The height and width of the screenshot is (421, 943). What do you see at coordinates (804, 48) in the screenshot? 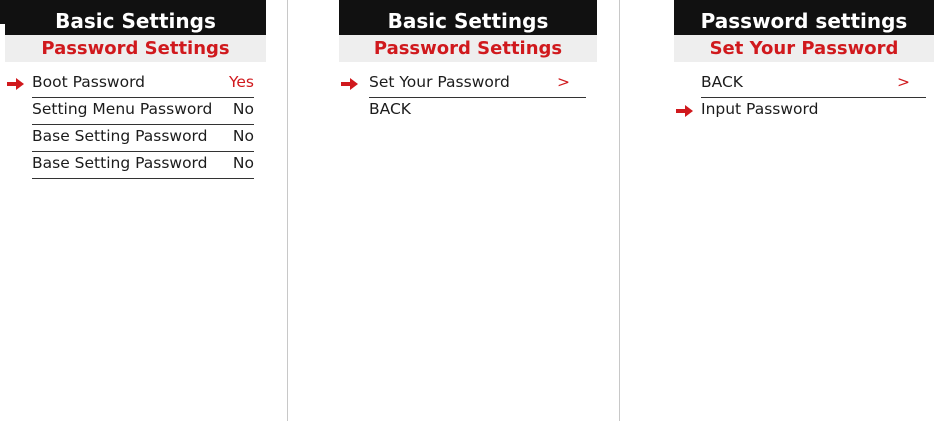
I see `screen-subtitle: Set Your Password` at bounding box center [804, 48].